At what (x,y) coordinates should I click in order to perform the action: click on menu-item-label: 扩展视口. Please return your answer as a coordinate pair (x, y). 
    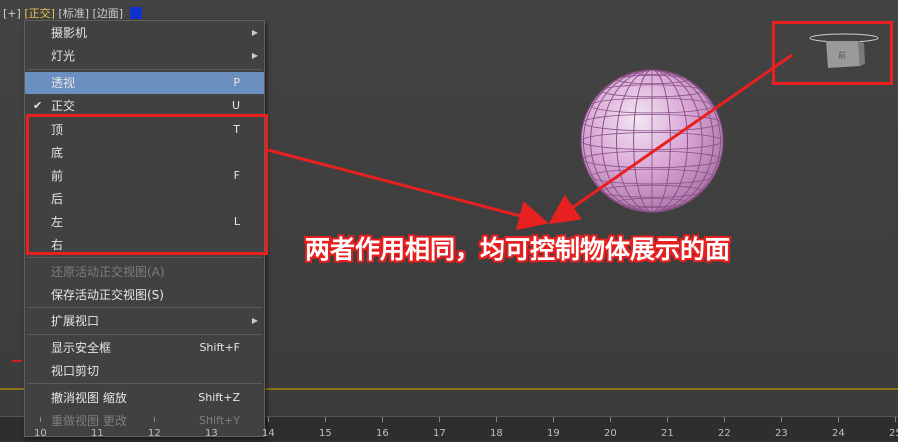
    Looking at the image, I should click on (75, 321).